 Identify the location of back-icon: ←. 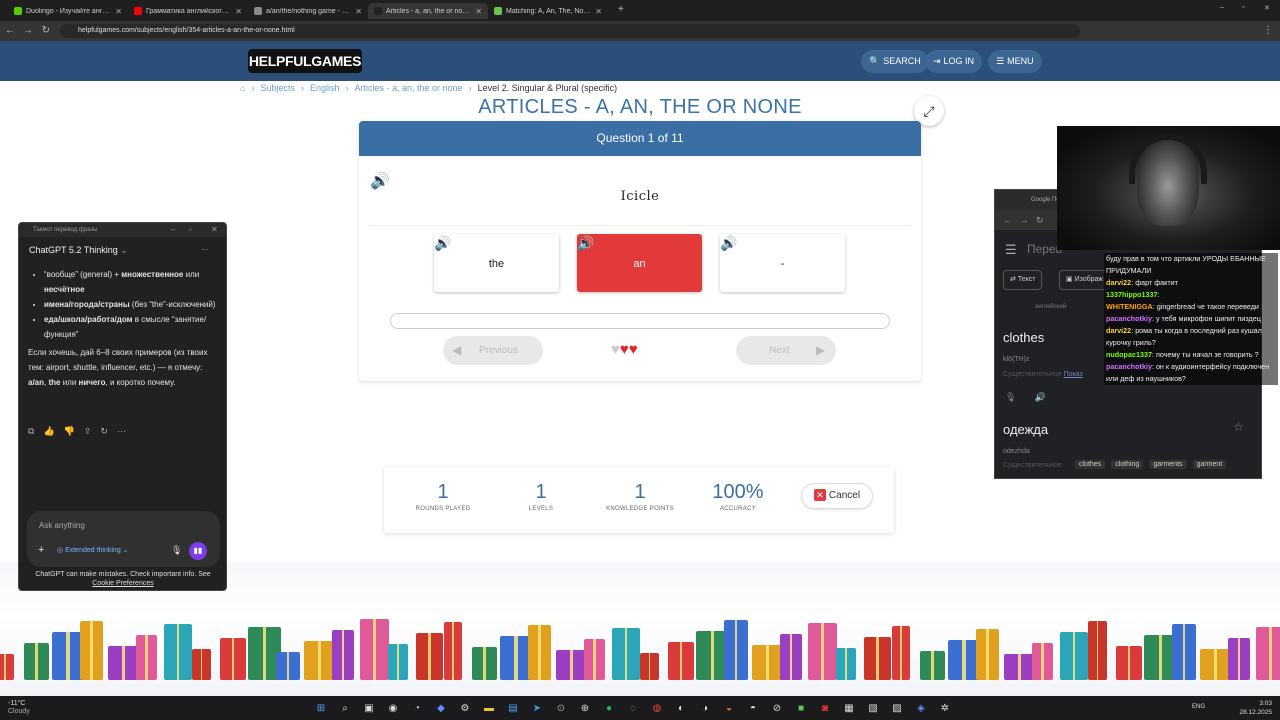
(10, 31).